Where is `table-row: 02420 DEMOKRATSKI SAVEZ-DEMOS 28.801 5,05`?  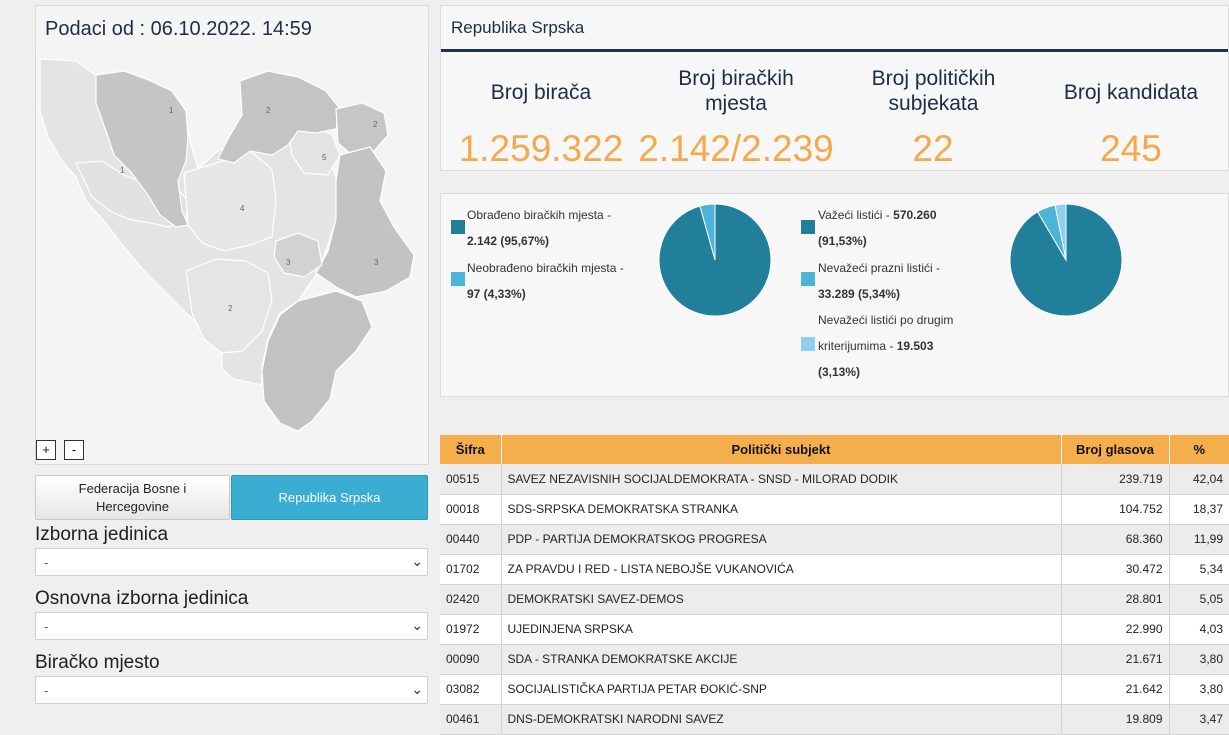 table-row: 02420 DEMOKRATSKI SAVEZ-DEMOS 28.801 5,05 is located at coordinates (834, 599).